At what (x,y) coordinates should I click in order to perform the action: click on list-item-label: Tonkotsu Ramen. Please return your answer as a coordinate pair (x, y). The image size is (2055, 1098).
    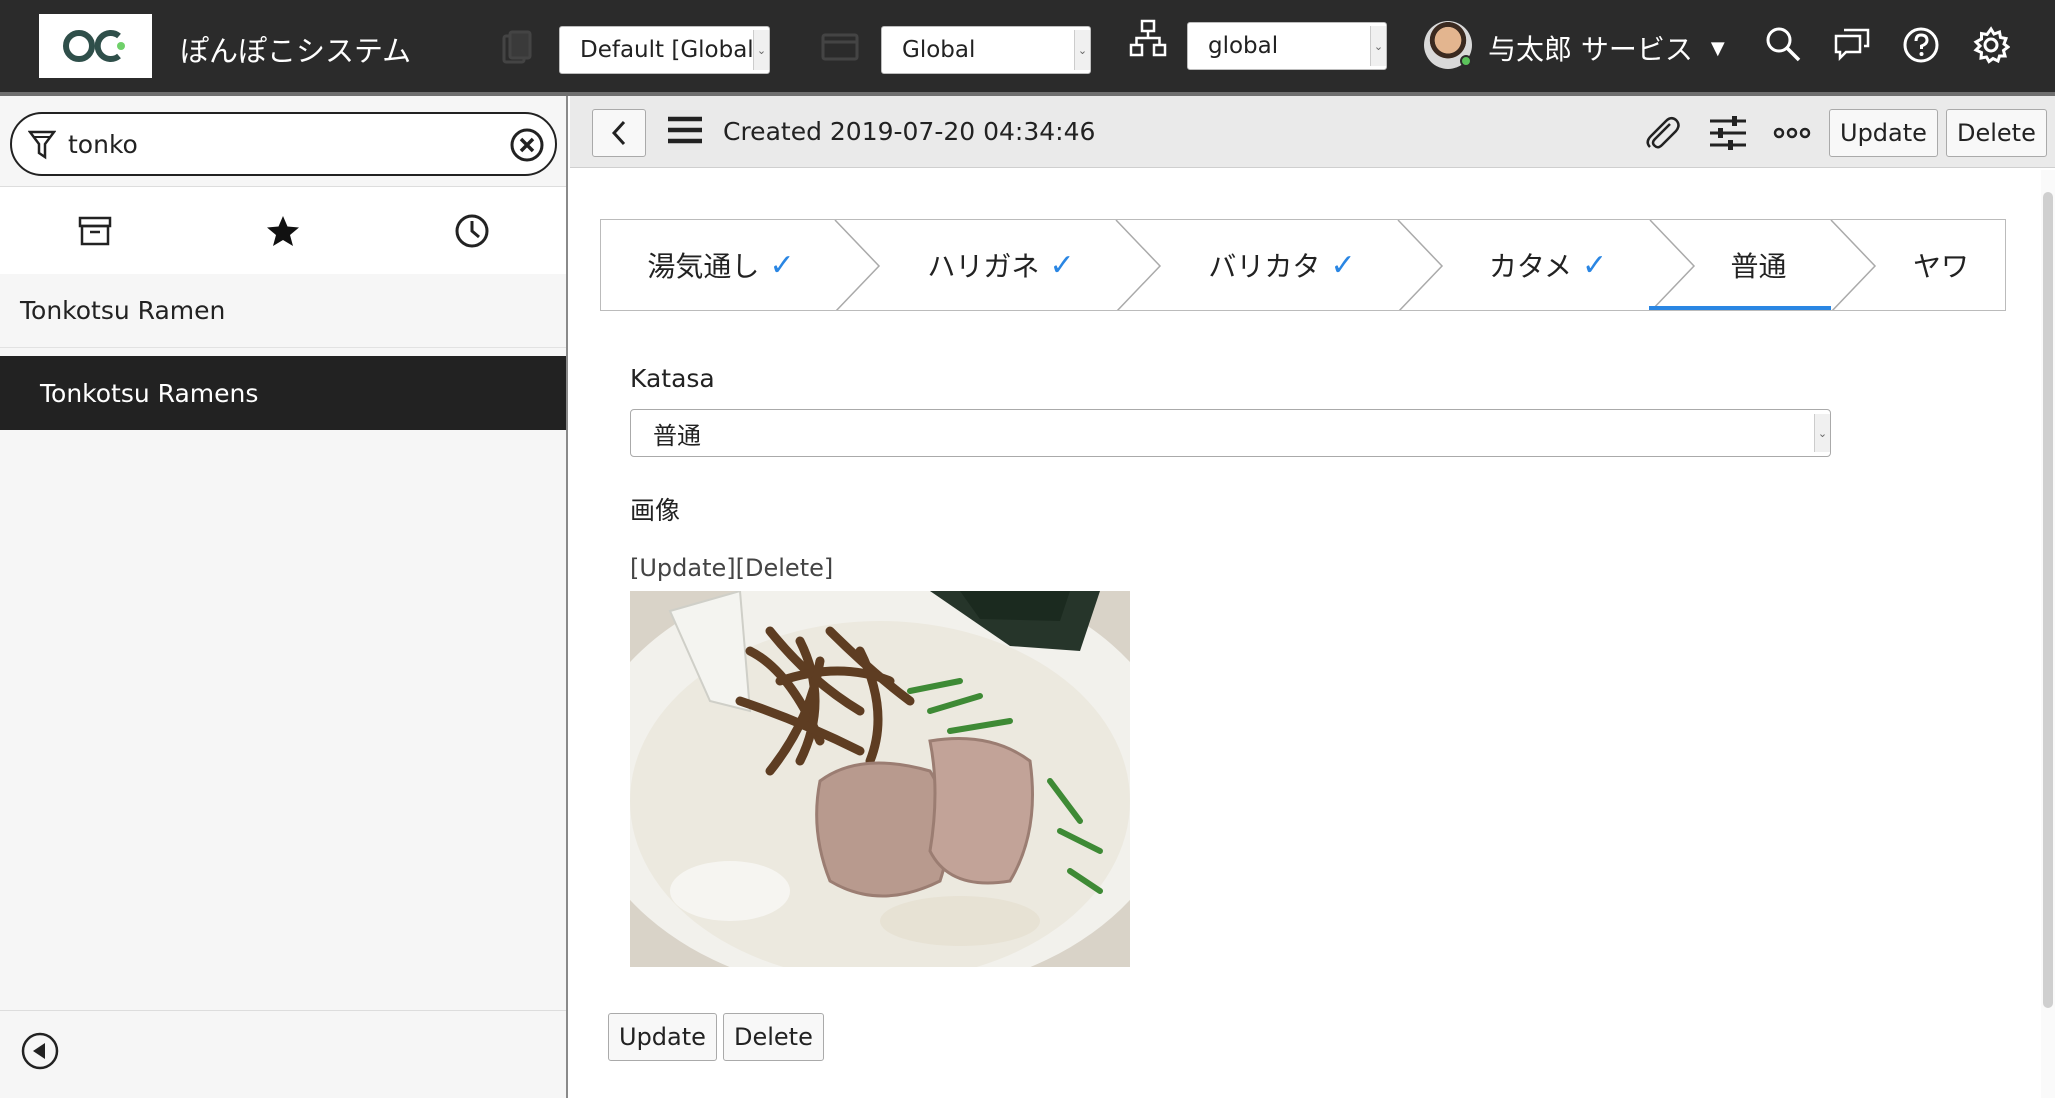
    Looking at the image, I should click on (123, 310).